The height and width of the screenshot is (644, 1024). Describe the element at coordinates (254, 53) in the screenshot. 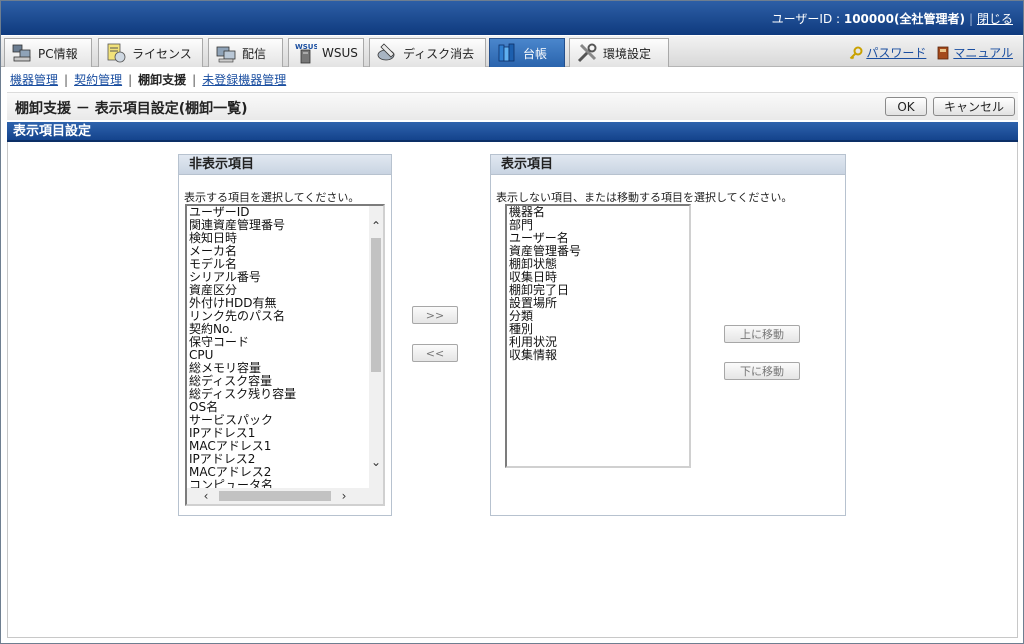

I see `tab-label: 配信` at that location.